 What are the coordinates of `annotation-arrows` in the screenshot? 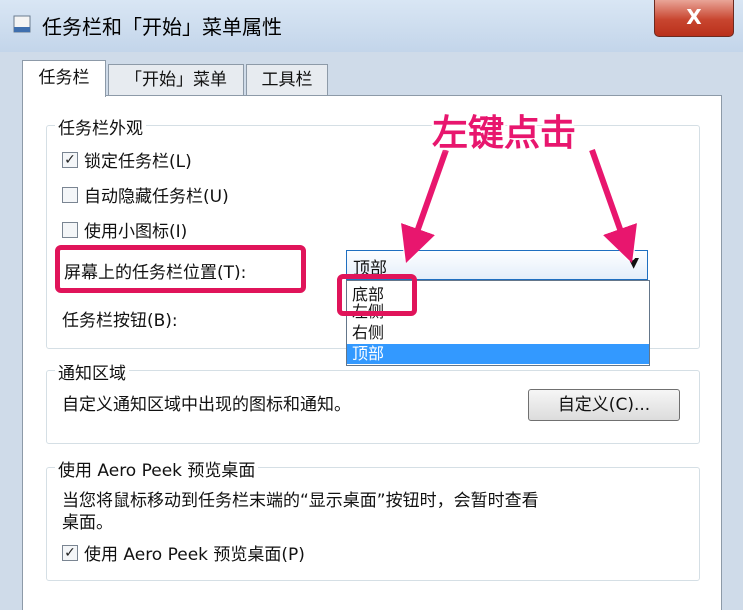 It's located at (519, 203).